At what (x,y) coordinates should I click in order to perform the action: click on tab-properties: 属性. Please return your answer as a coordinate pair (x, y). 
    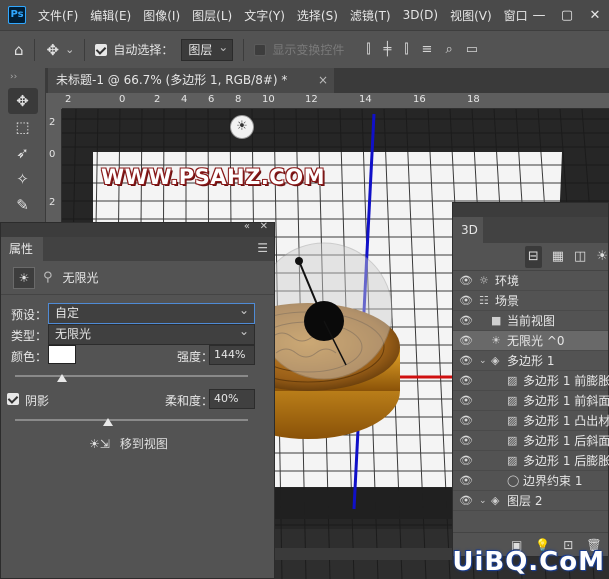
    Looking at the image, I should click on (22, 249).